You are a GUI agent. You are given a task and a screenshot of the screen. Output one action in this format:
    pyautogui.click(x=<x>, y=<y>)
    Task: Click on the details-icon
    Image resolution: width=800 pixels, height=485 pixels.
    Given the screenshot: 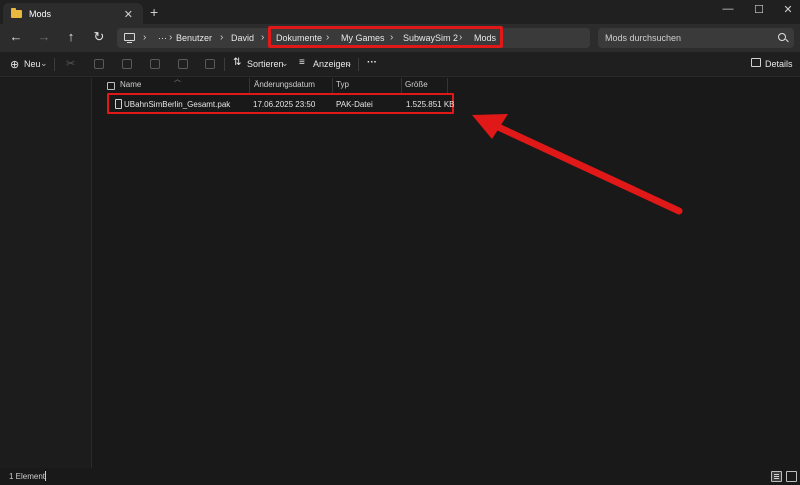 What is the action you would take?
    pyautogui.click(x=756, y=62)
    